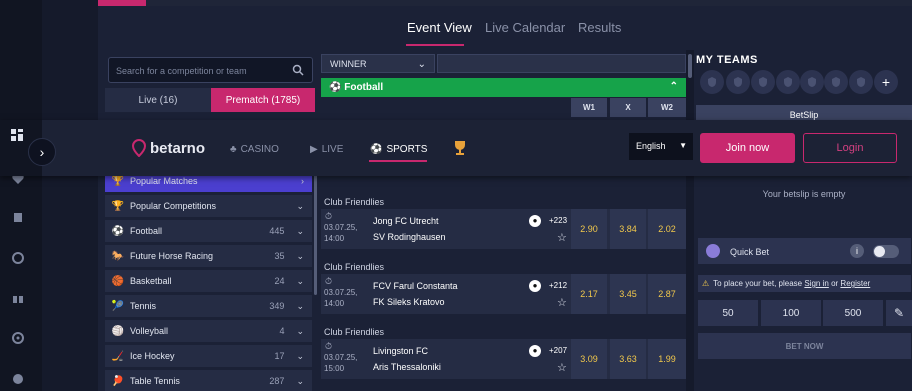  What do you see at coordinates (315, 235) in the screenshot?
I see `sports-scrollbar-thumb` at bounding box center [315, 235].